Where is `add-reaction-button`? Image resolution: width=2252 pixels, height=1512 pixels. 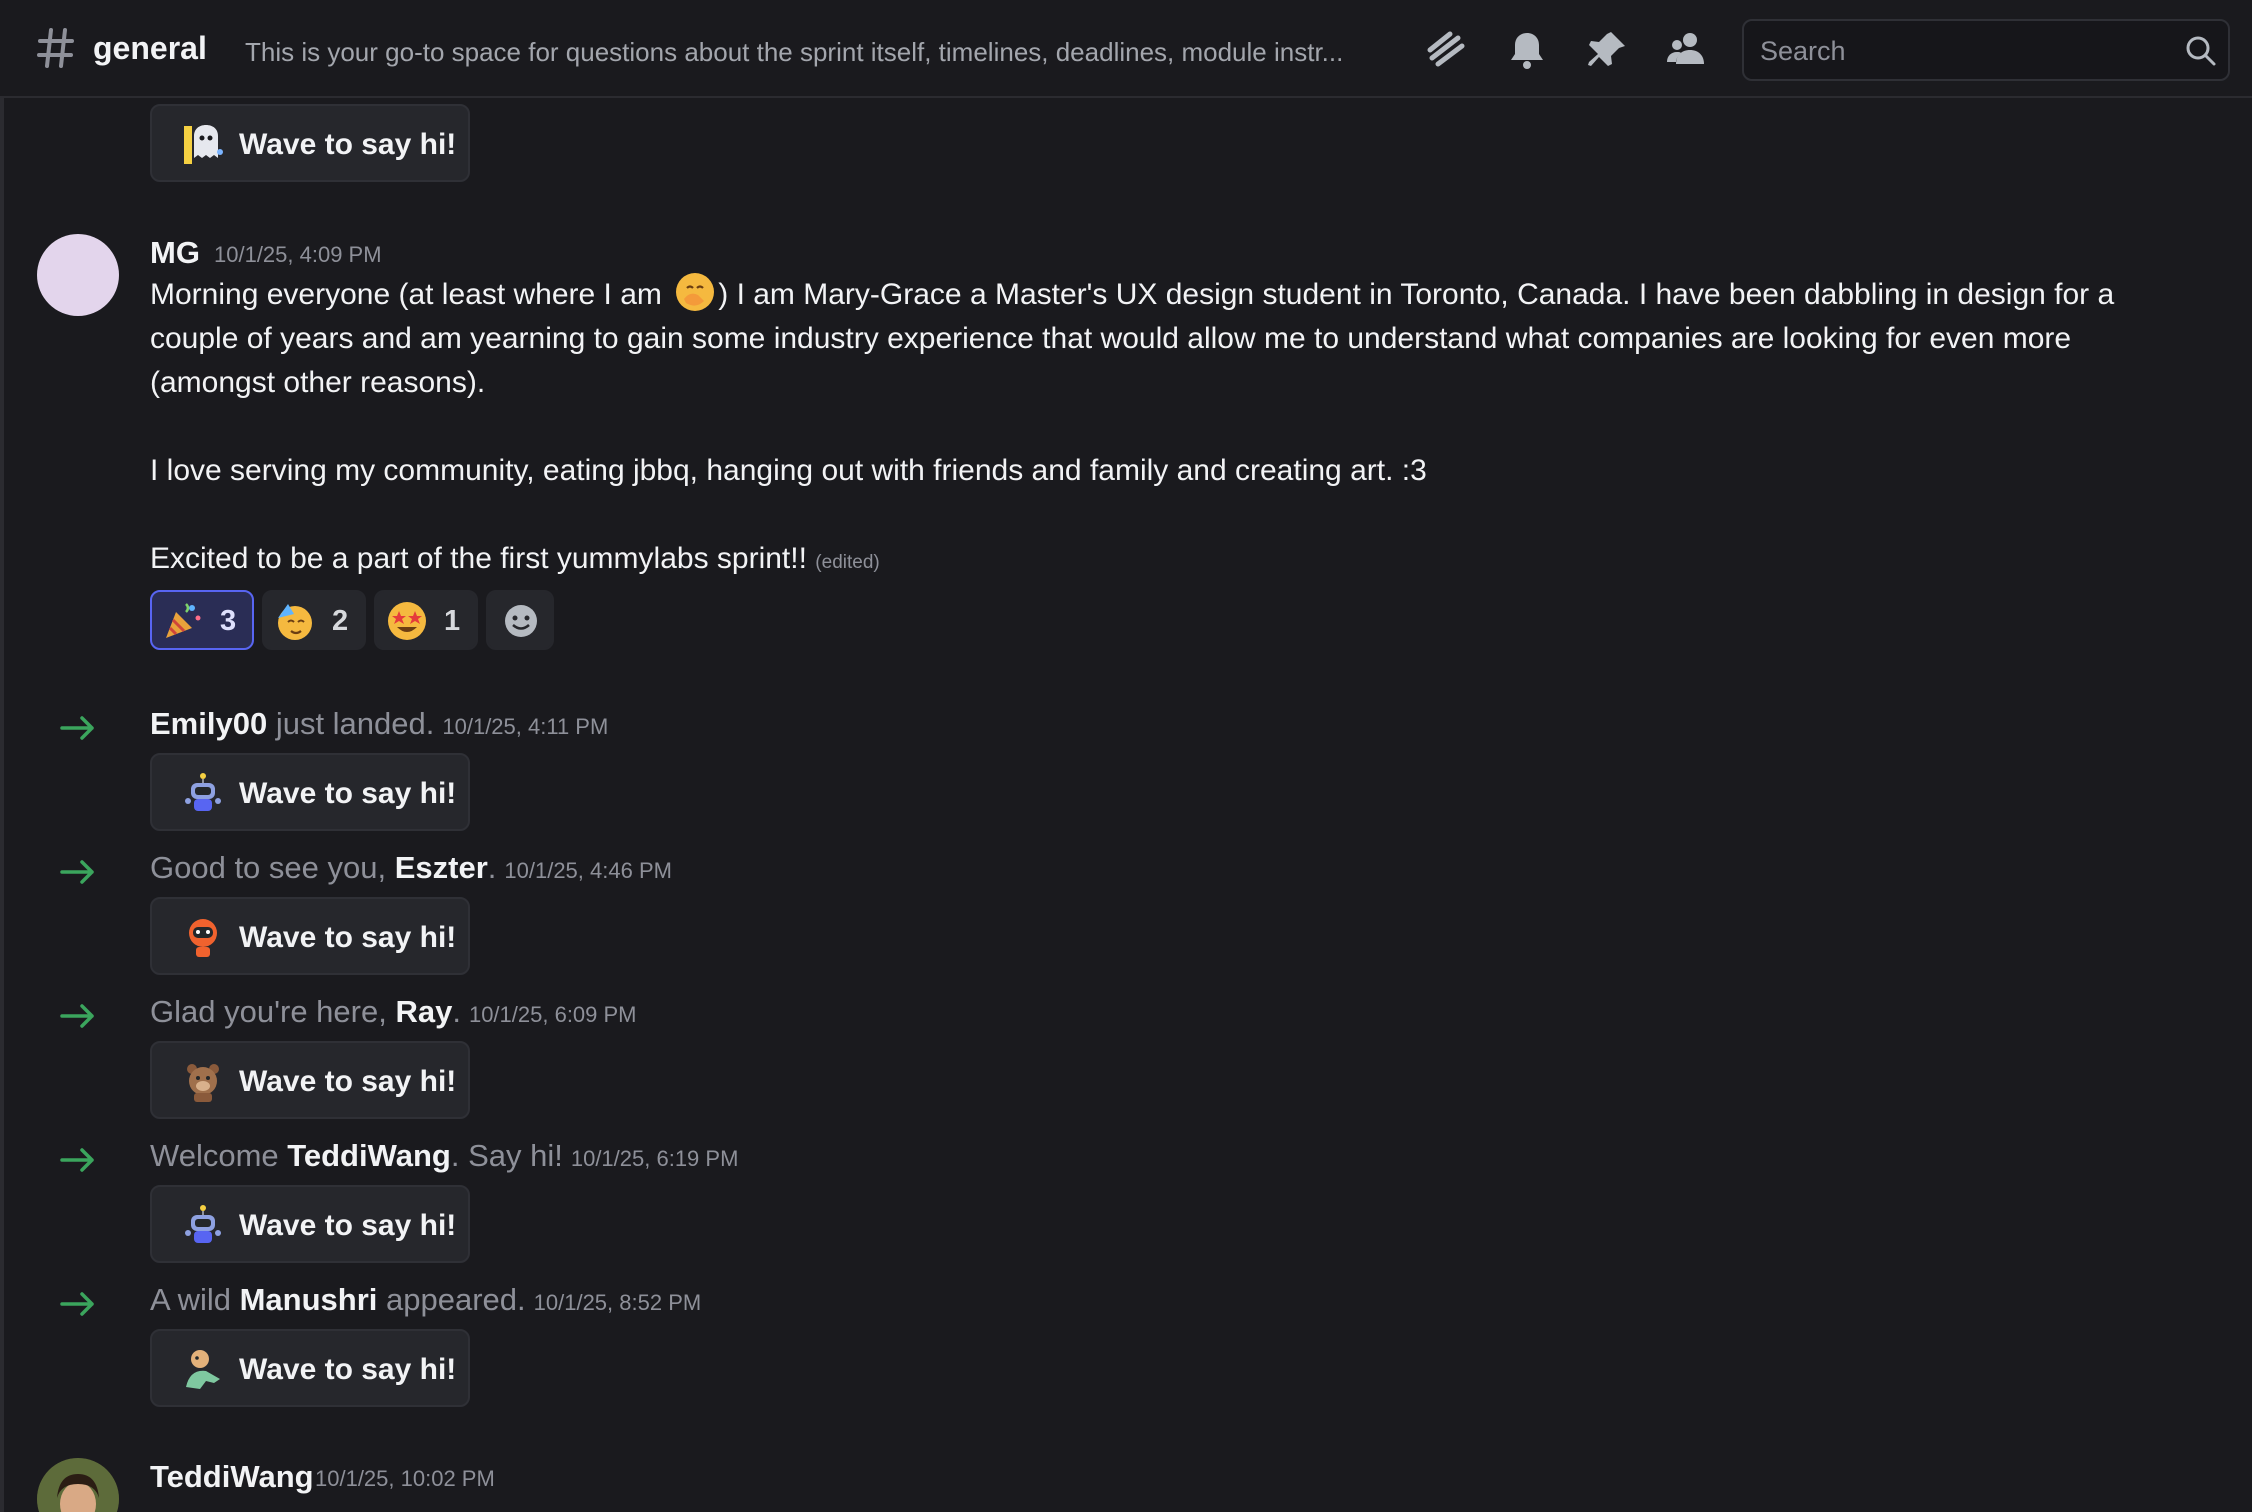 add-reaction-button is located at coordinates (520, 620).